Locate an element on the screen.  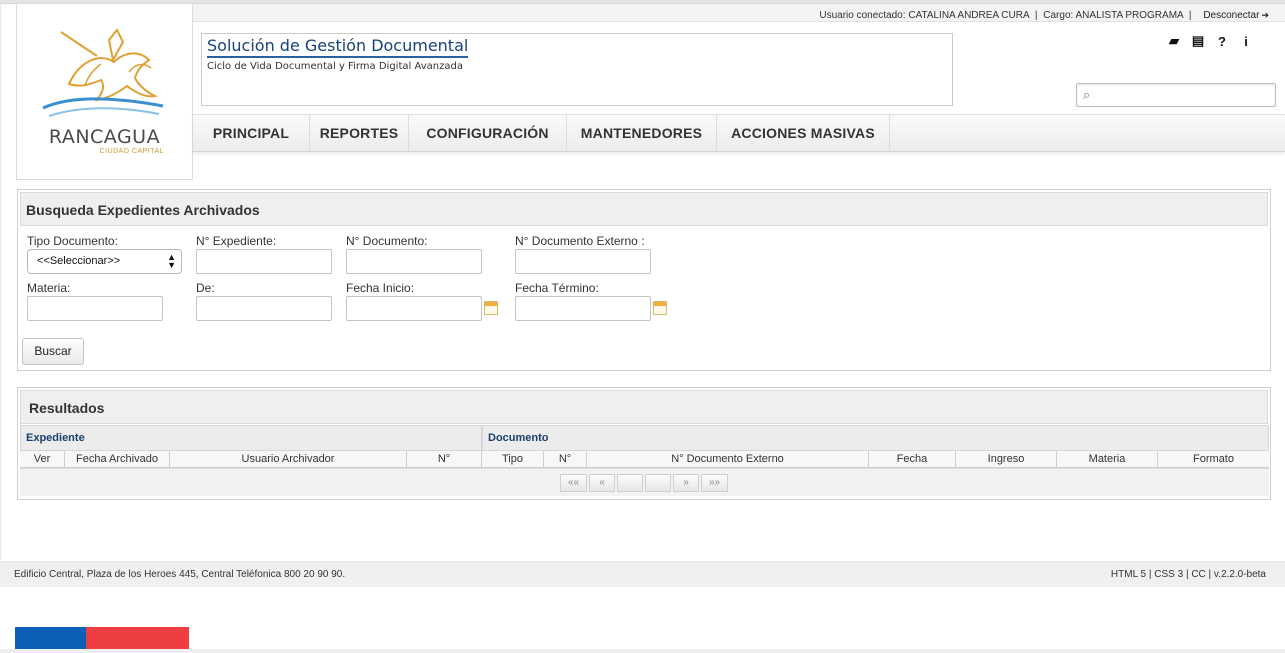
column-header-ingreso: Ingreso is located at coordinates (1006, 459).